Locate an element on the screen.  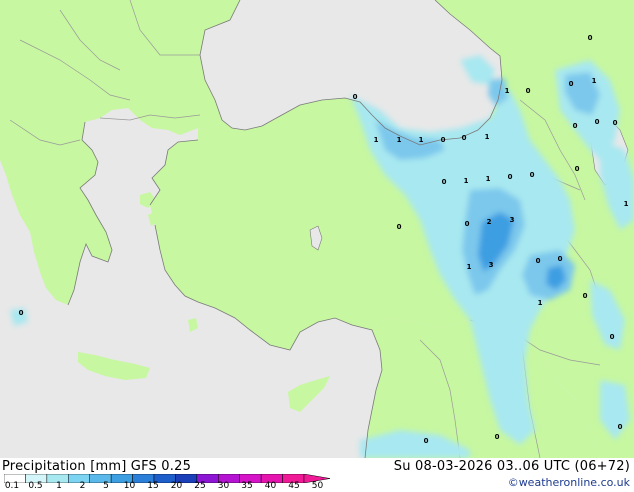
legend-labels: 0.1 0.5 1 2 5 10 15 20 25 30 35 40 45 50 is located at coordinates (170, 487).